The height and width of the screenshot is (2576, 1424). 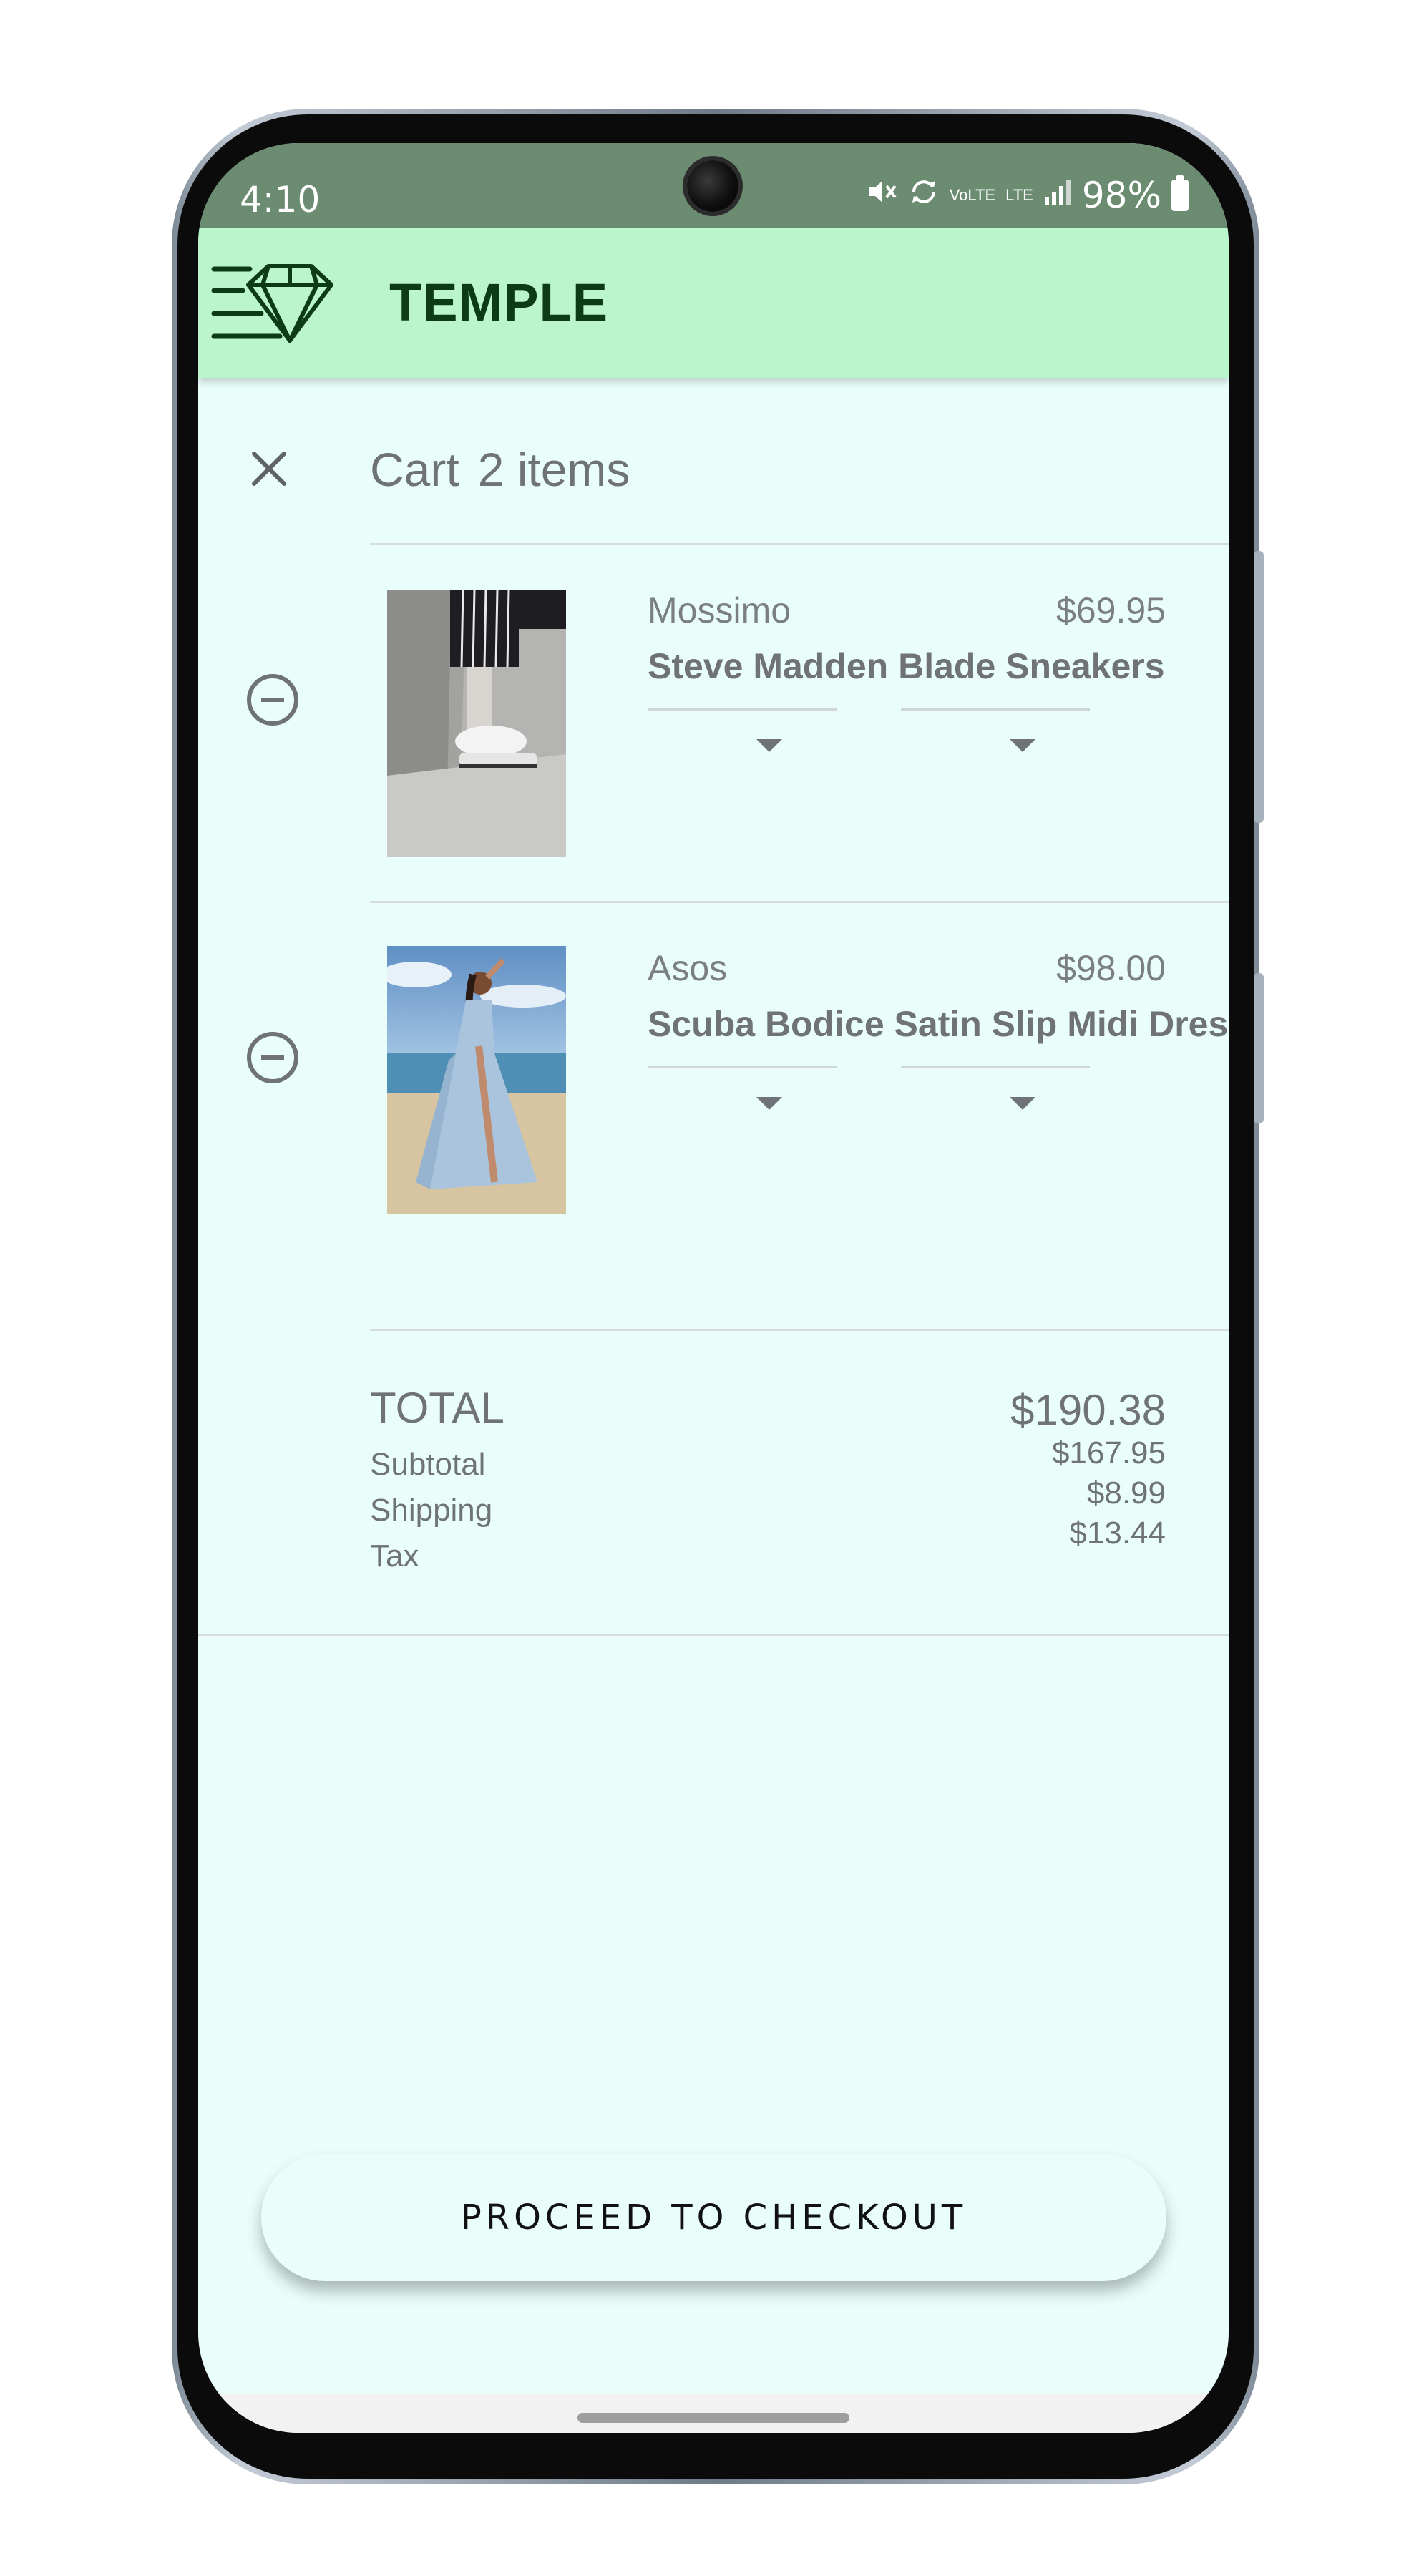 I want to click on status-icons: VoLTE LTE 98%, so click(x=1028, y=195).